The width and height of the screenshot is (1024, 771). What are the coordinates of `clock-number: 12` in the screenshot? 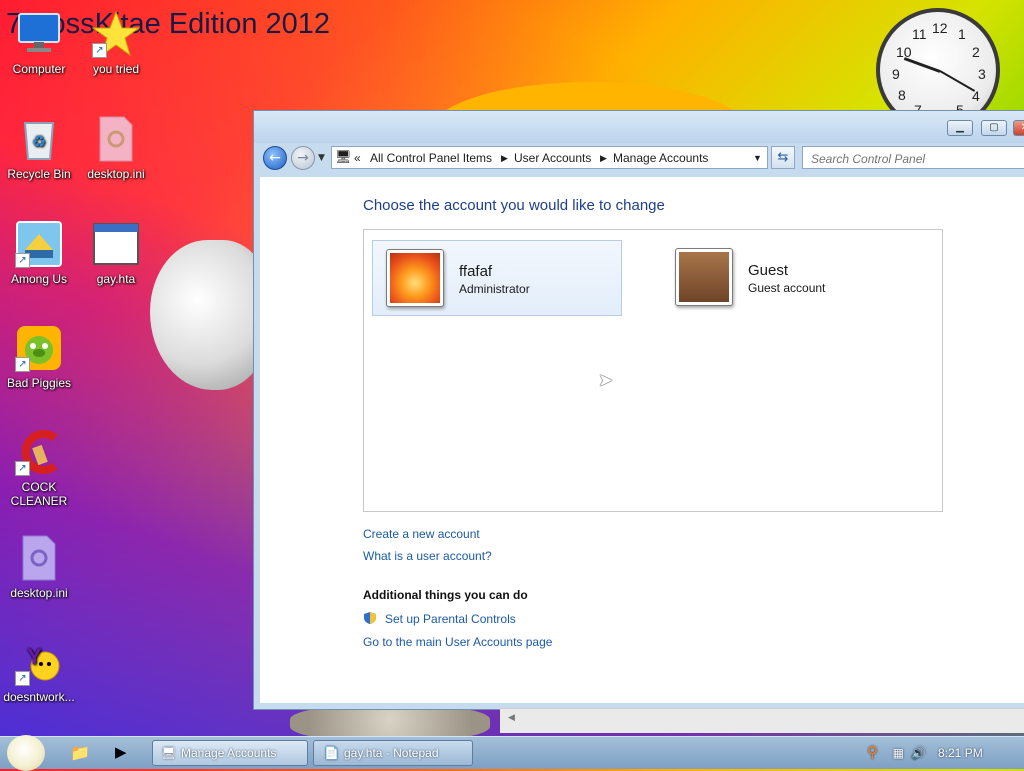 It's located at (940, 28).